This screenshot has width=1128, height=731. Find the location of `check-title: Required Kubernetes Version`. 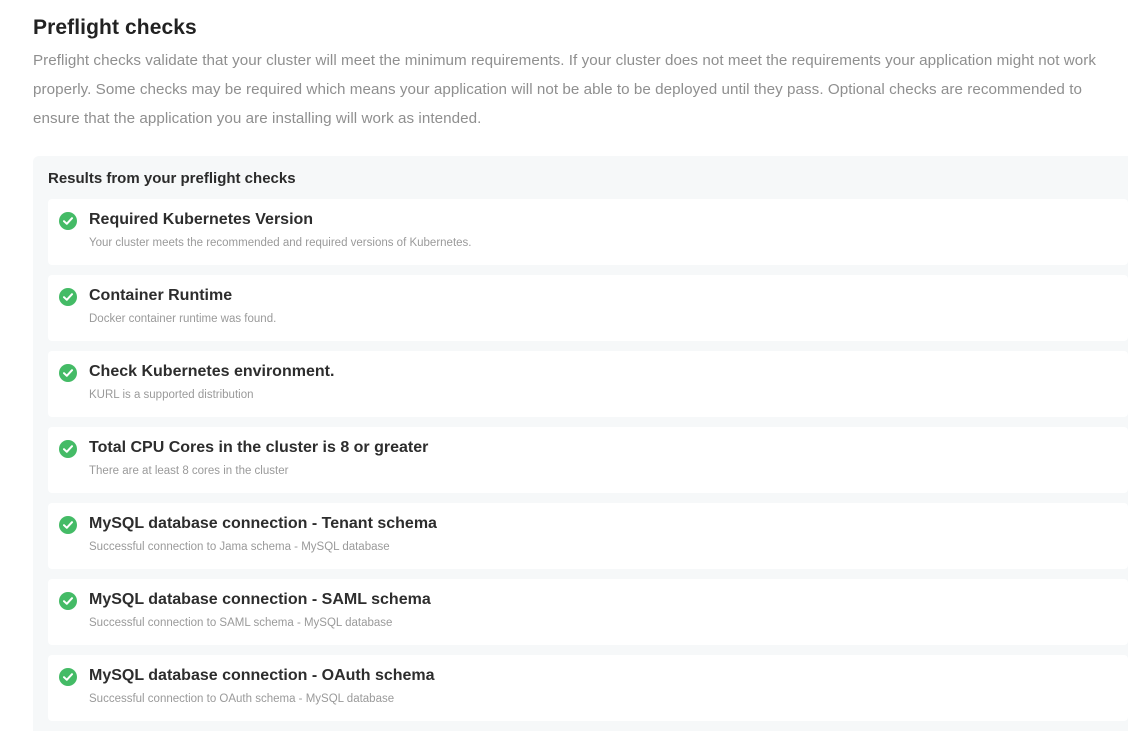

check-title: Required Kubernetes Version is located at coordinates (201, 219).